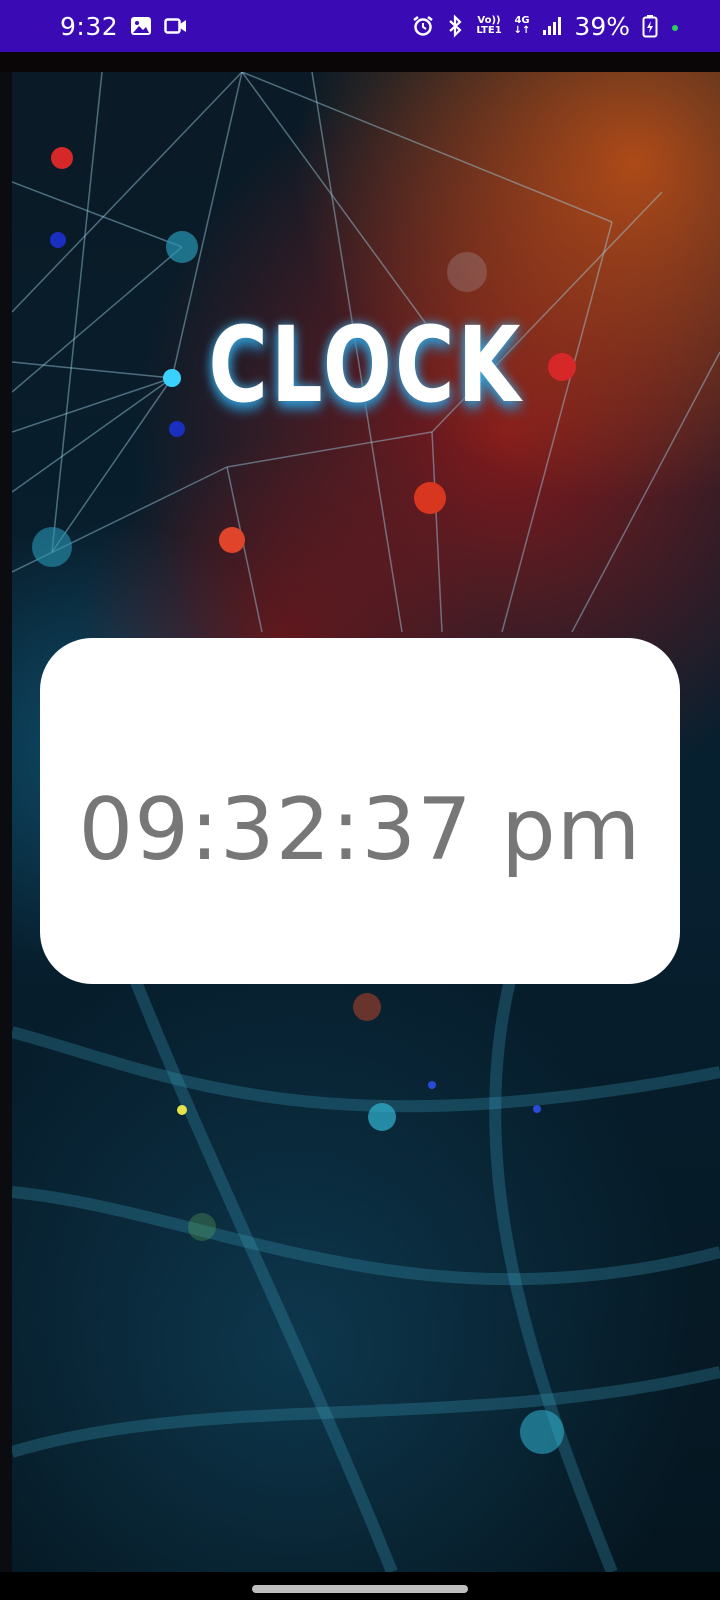 The image size is (720, 1600). I want to click on data-arrows-label: ↓↑, so click(522, 30).